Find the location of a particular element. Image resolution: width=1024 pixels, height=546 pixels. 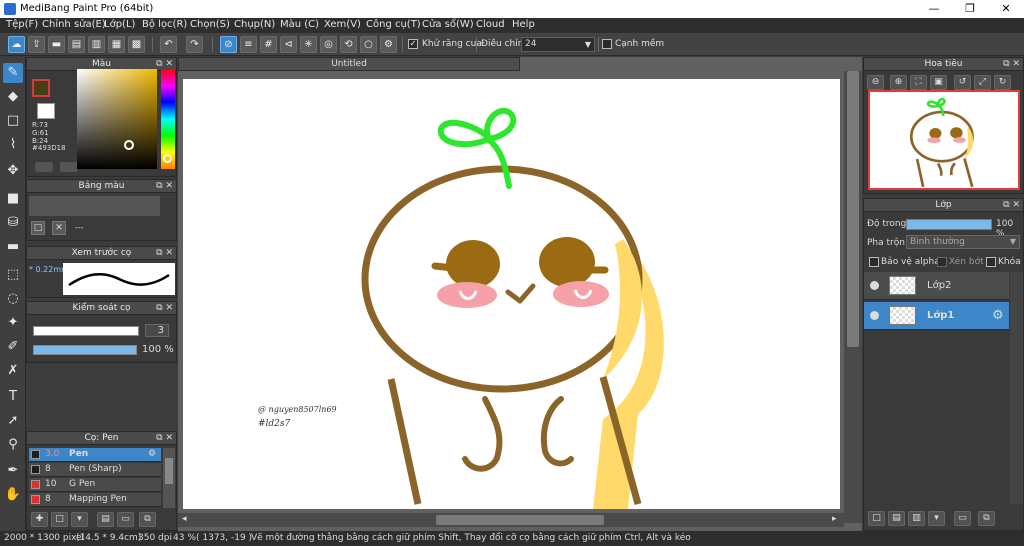

brush-list-scrollbar is located at coordinates (169, 478).